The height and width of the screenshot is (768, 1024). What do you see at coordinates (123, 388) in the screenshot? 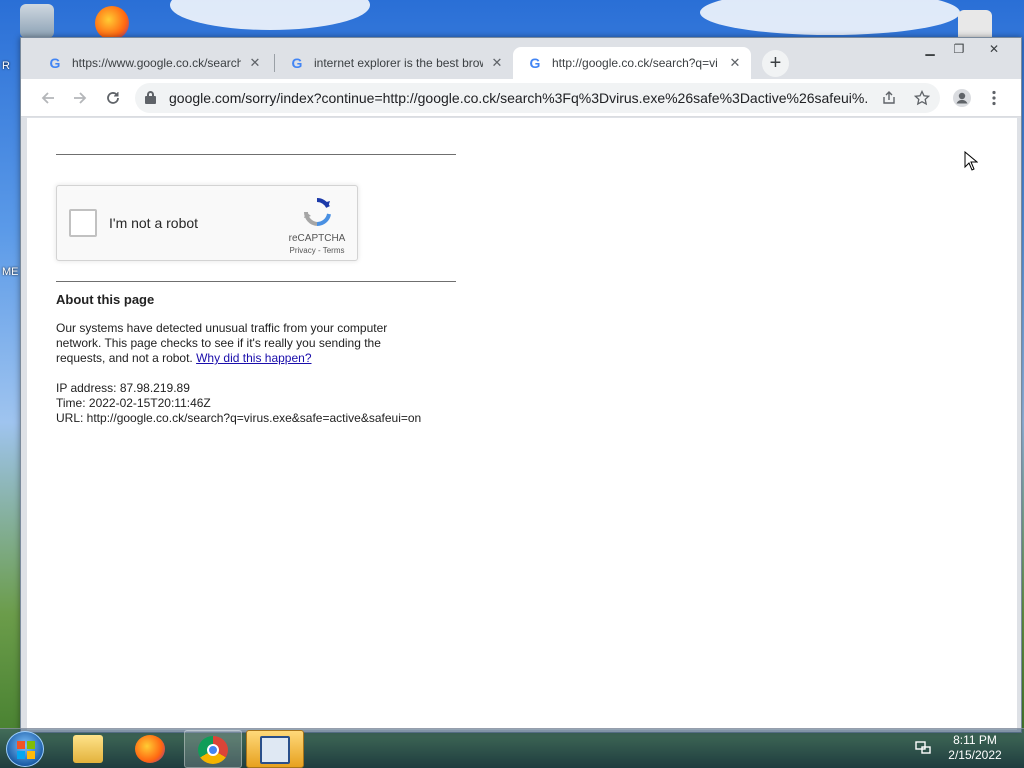
I see `ip-address: IP address: 87.98.219.89` at bounding box center [123, 388].